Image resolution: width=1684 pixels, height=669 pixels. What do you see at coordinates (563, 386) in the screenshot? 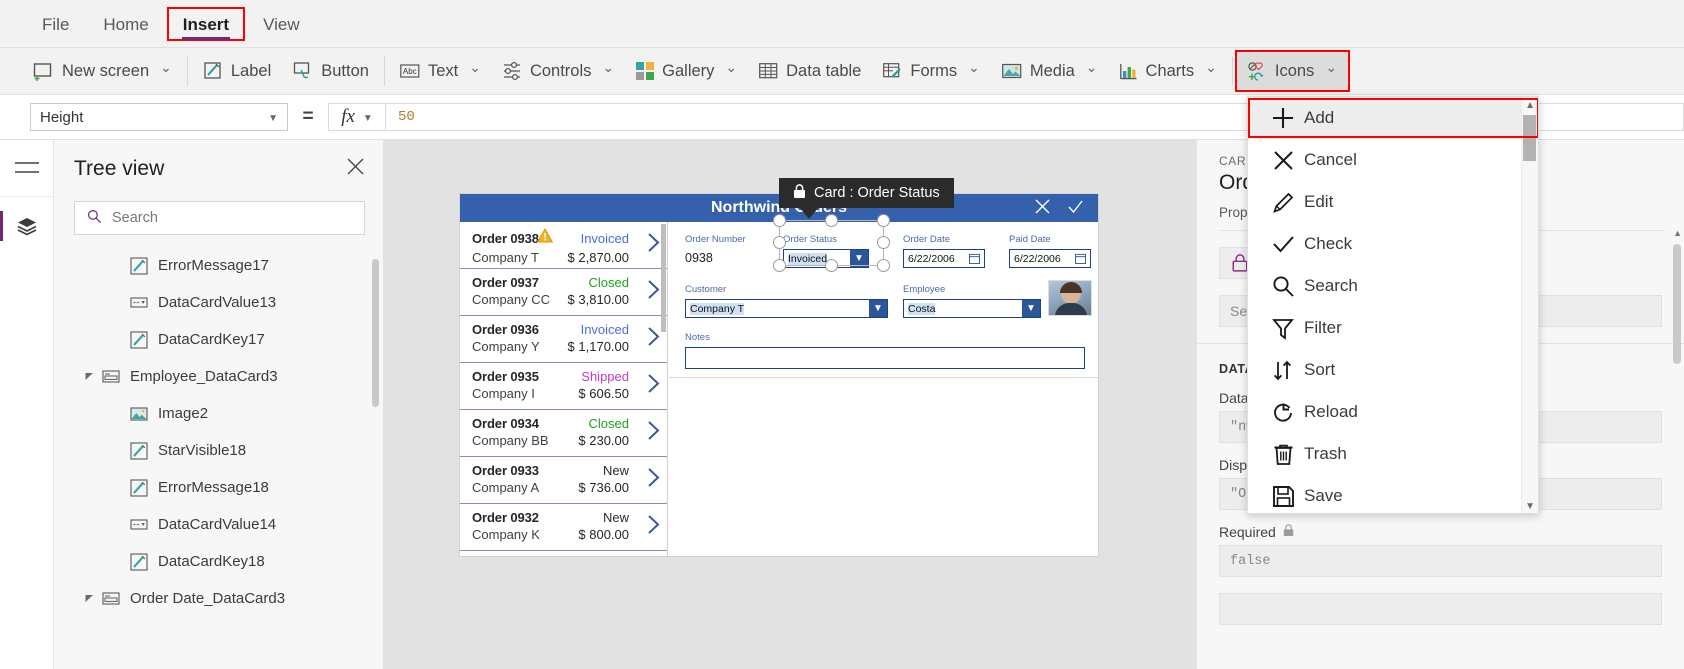
I see `gallery-row: Order 0935 Shipped Company I $ 606.50` at bounding box center [563, 386].